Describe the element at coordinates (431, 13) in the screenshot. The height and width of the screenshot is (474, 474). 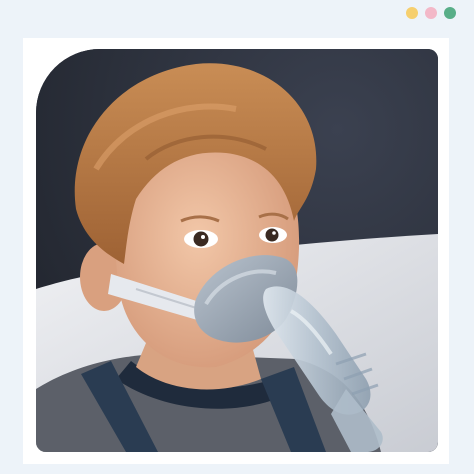
I see `zoom-dot-icon` at that location.